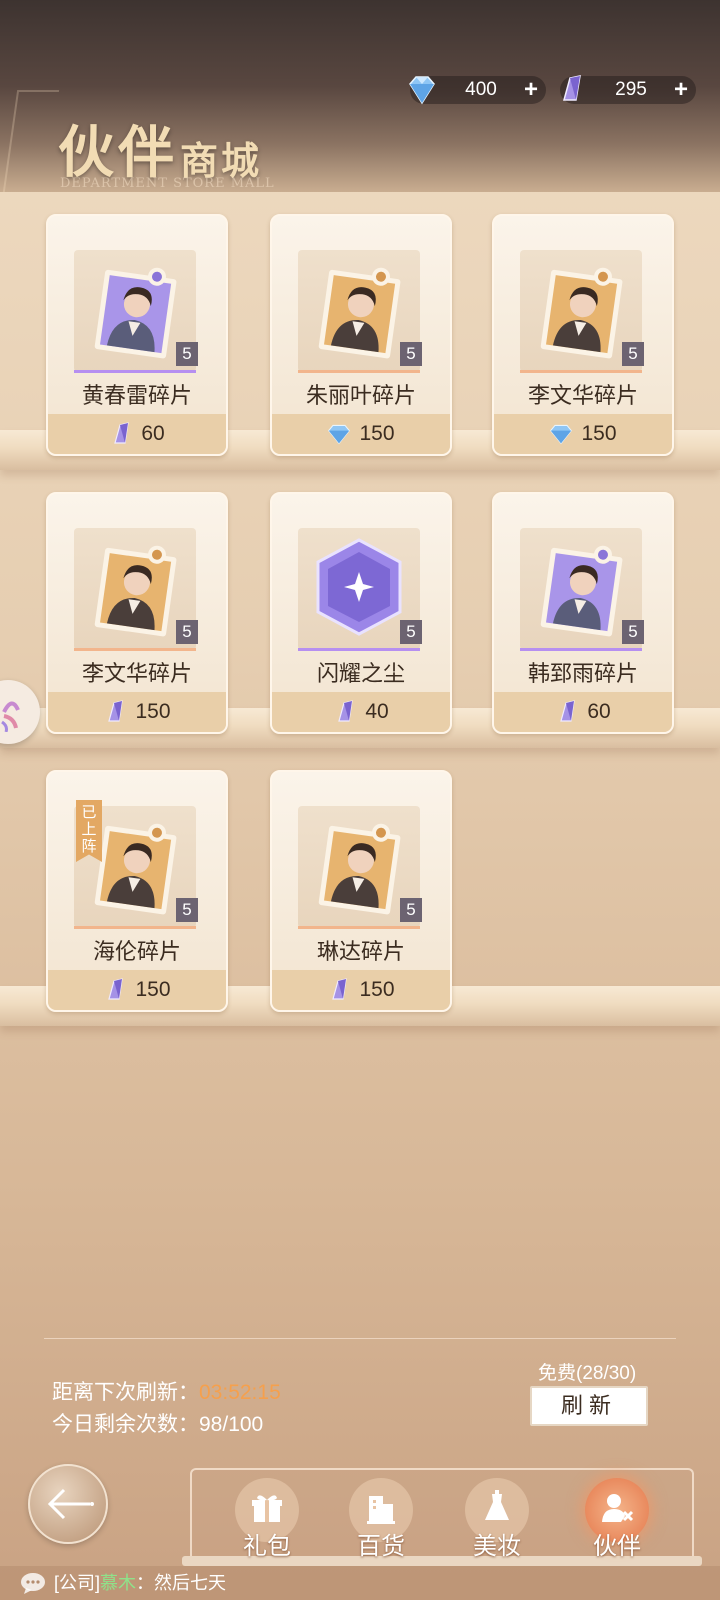 Image resolution: width=720 pixels, height=1600 pixels. What do you see at coordinates (681, 90) in the screenshot?
I see `add-crystal-button: +` at bounding box center [681, 90].